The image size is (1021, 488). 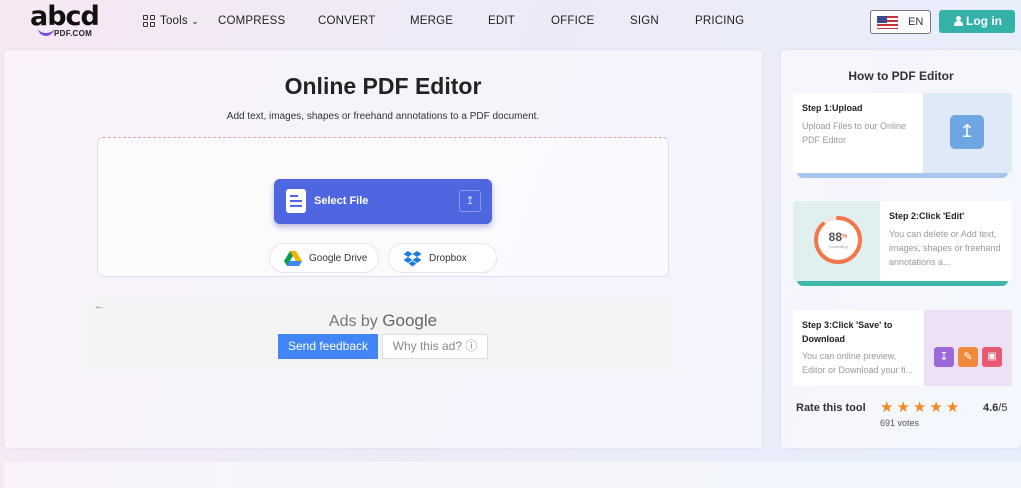 I want to click on grid-icon, so click(x=149, y=21).